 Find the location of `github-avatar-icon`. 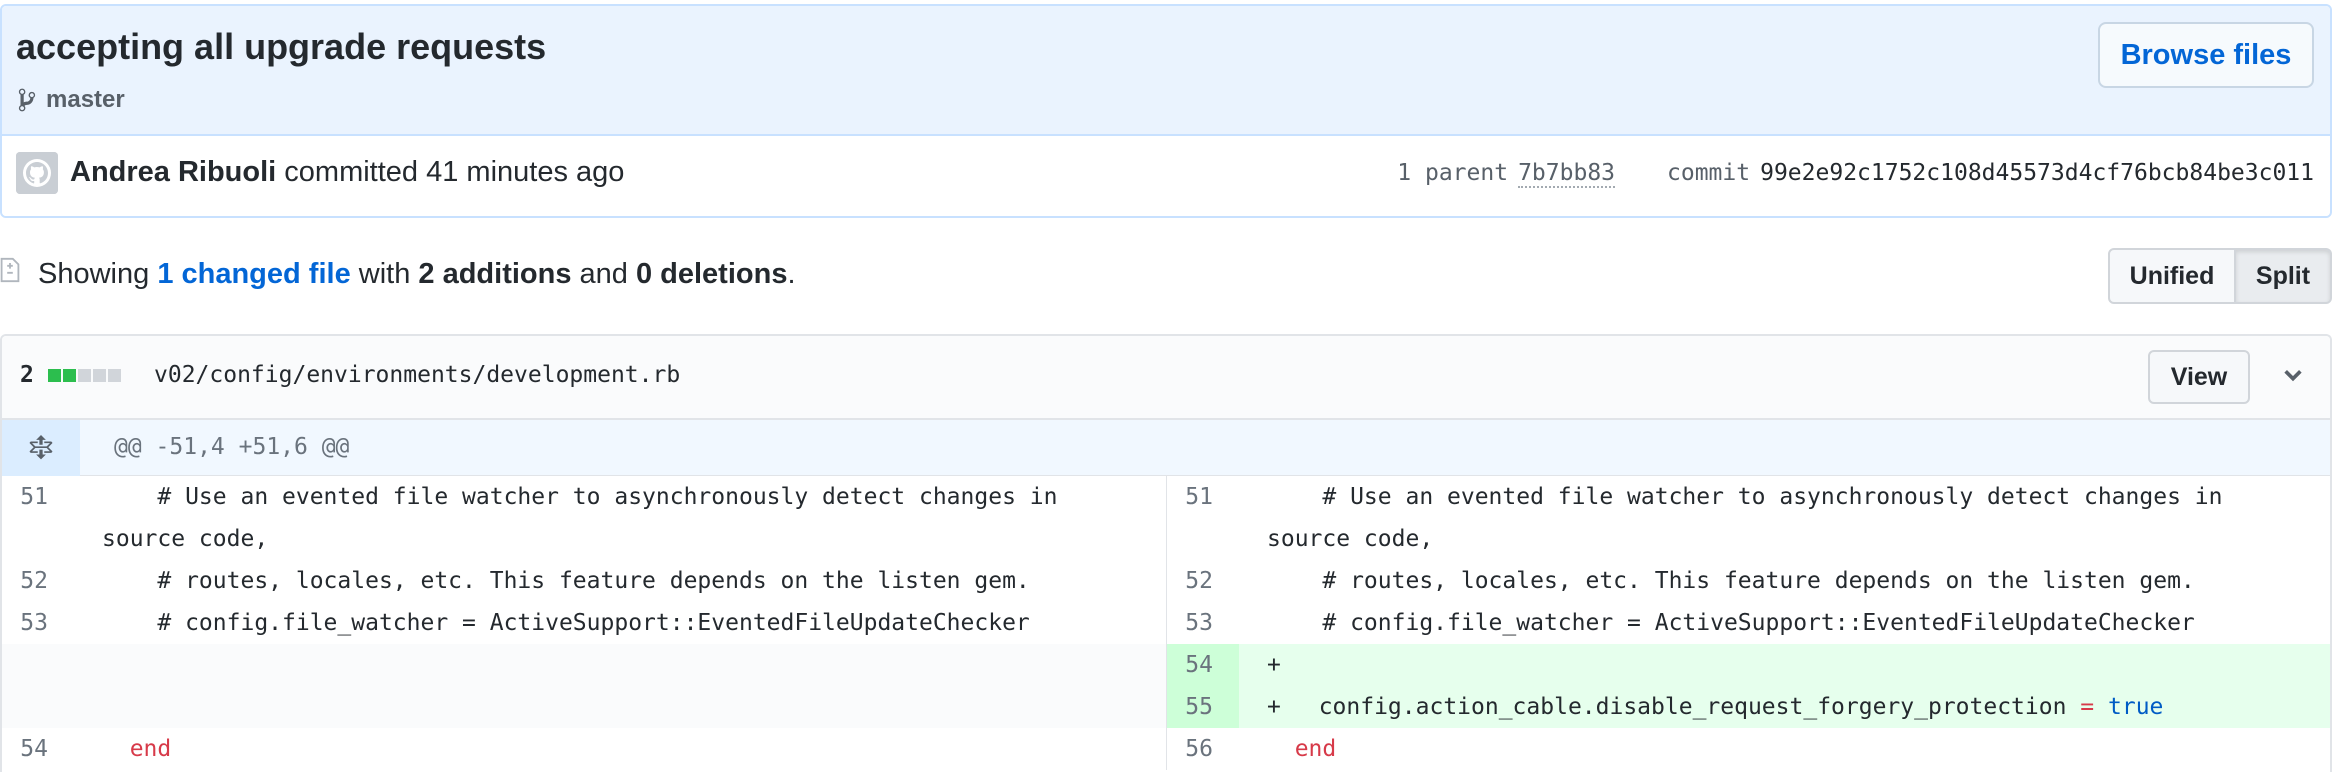

github-avatar-icon is located at coordinates (37, 173).